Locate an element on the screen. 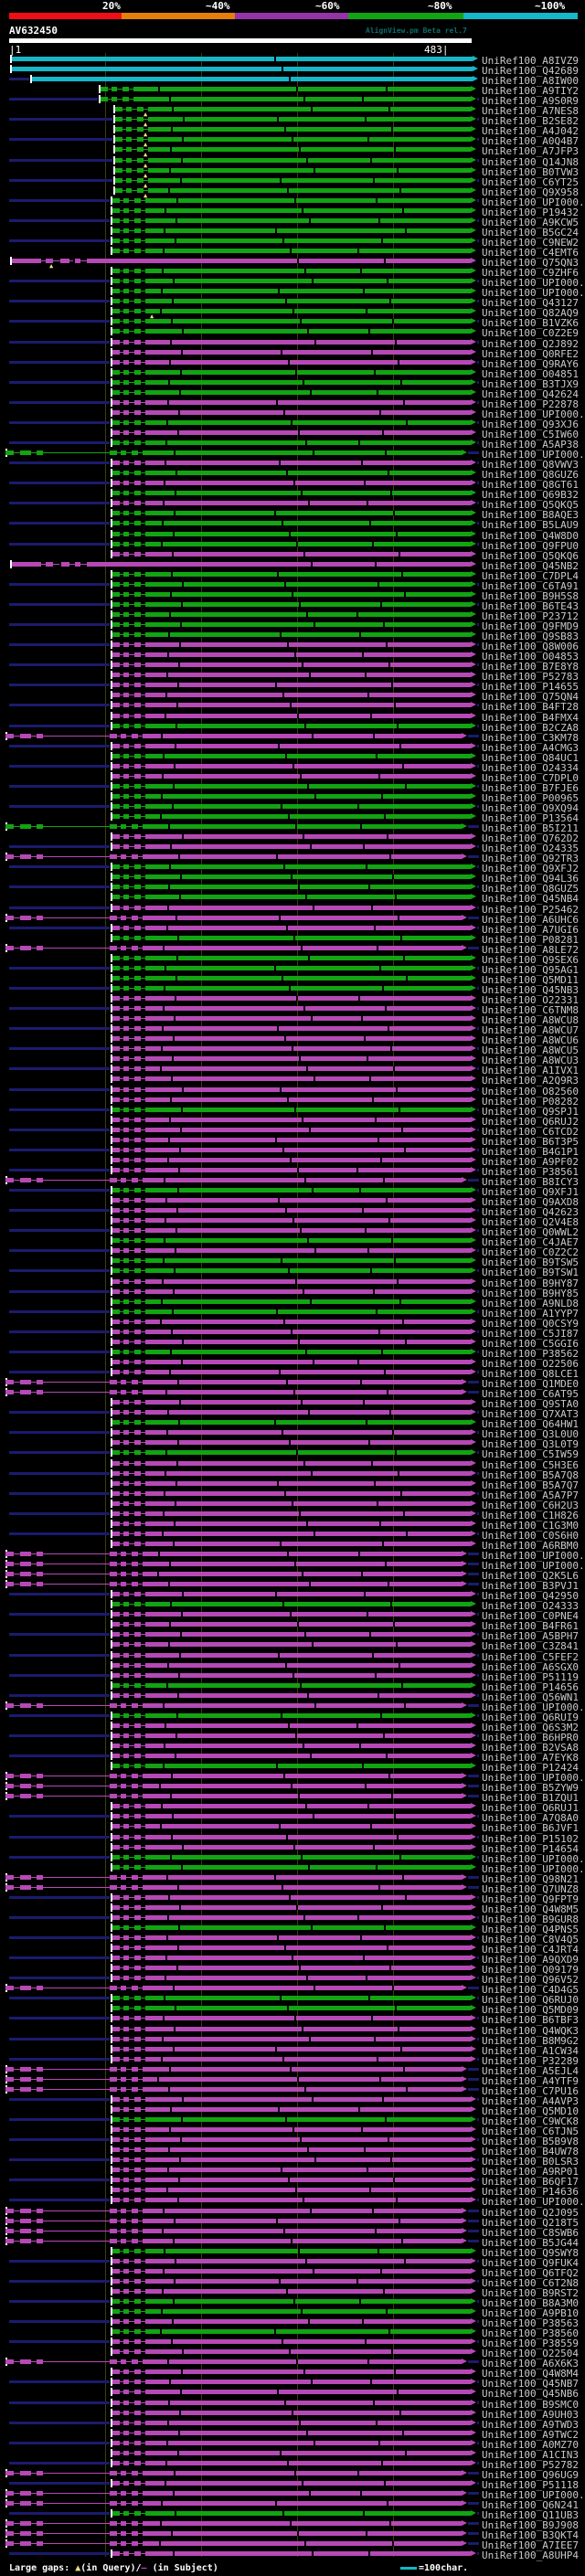 This screenshot has width=585, height=2576. subject-label: UniRef100_C1G3M0 is located at coordinates (531, 1526).